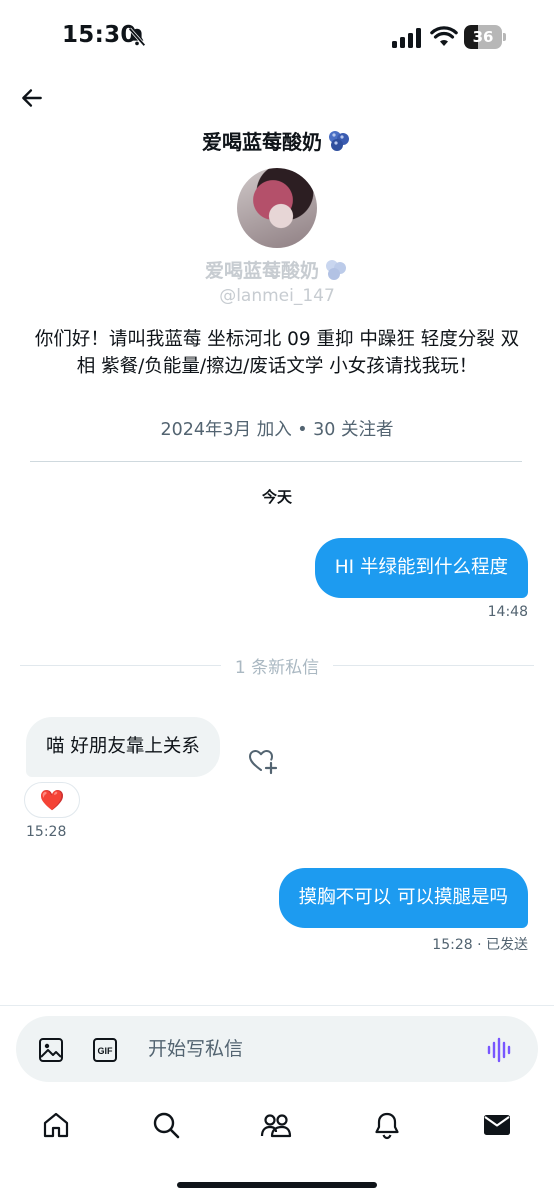 The width and height of the screenshot is (554, 1200). I want to click on tab-home, so click(56, 1125).